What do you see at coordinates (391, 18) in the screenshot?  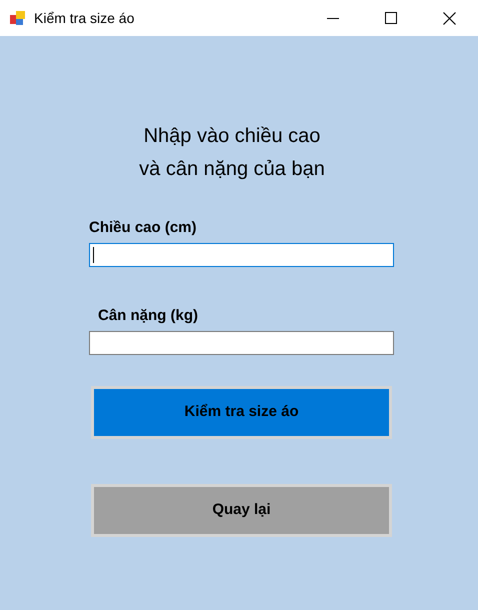 I see `maximize-icon` at bounding box center [391, 18].